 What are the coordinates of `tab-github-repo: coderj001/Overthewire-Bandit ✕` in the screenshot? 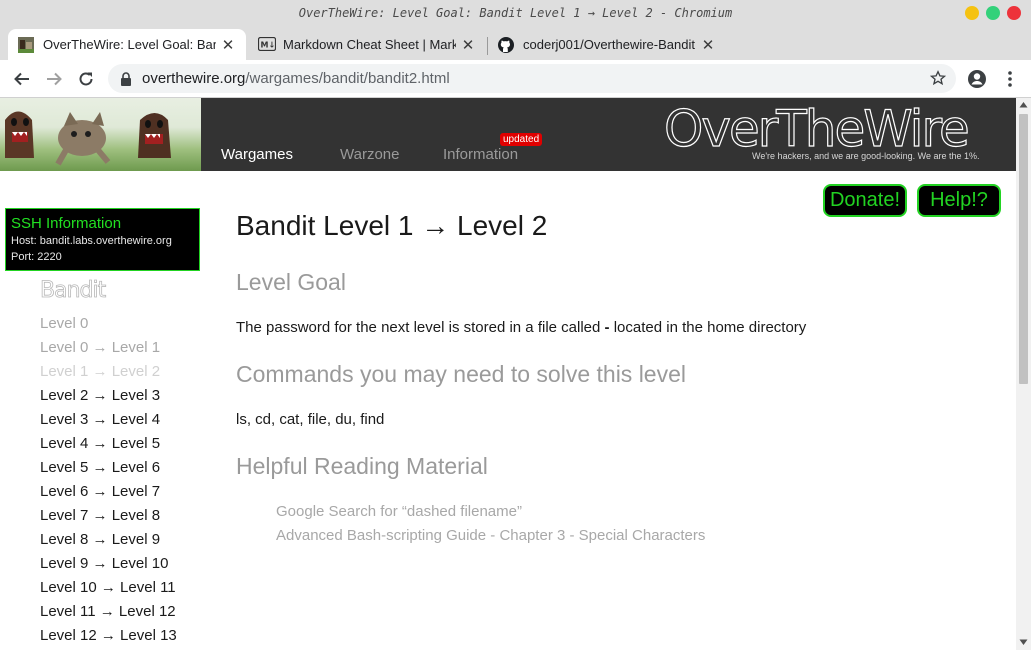 It's located at (607, 44).